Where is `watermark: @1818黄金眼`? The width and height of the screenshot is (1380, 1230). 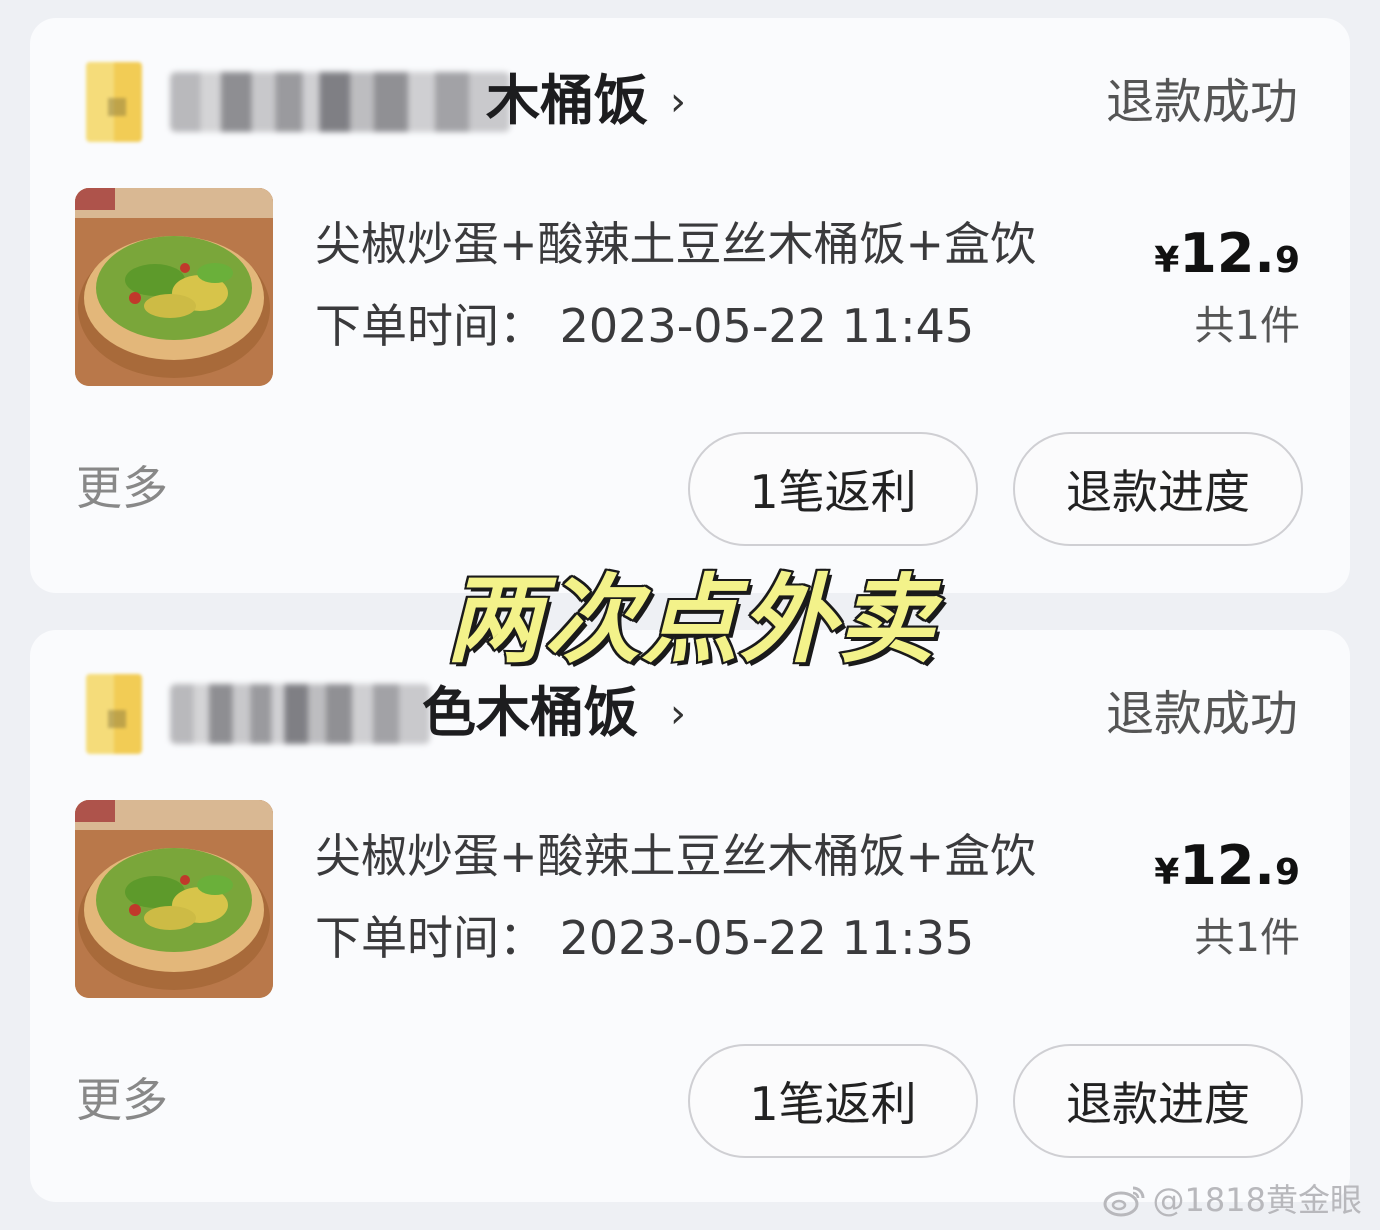
watermark: @1818黄金眼 is located at coordinates (1232, 1200).